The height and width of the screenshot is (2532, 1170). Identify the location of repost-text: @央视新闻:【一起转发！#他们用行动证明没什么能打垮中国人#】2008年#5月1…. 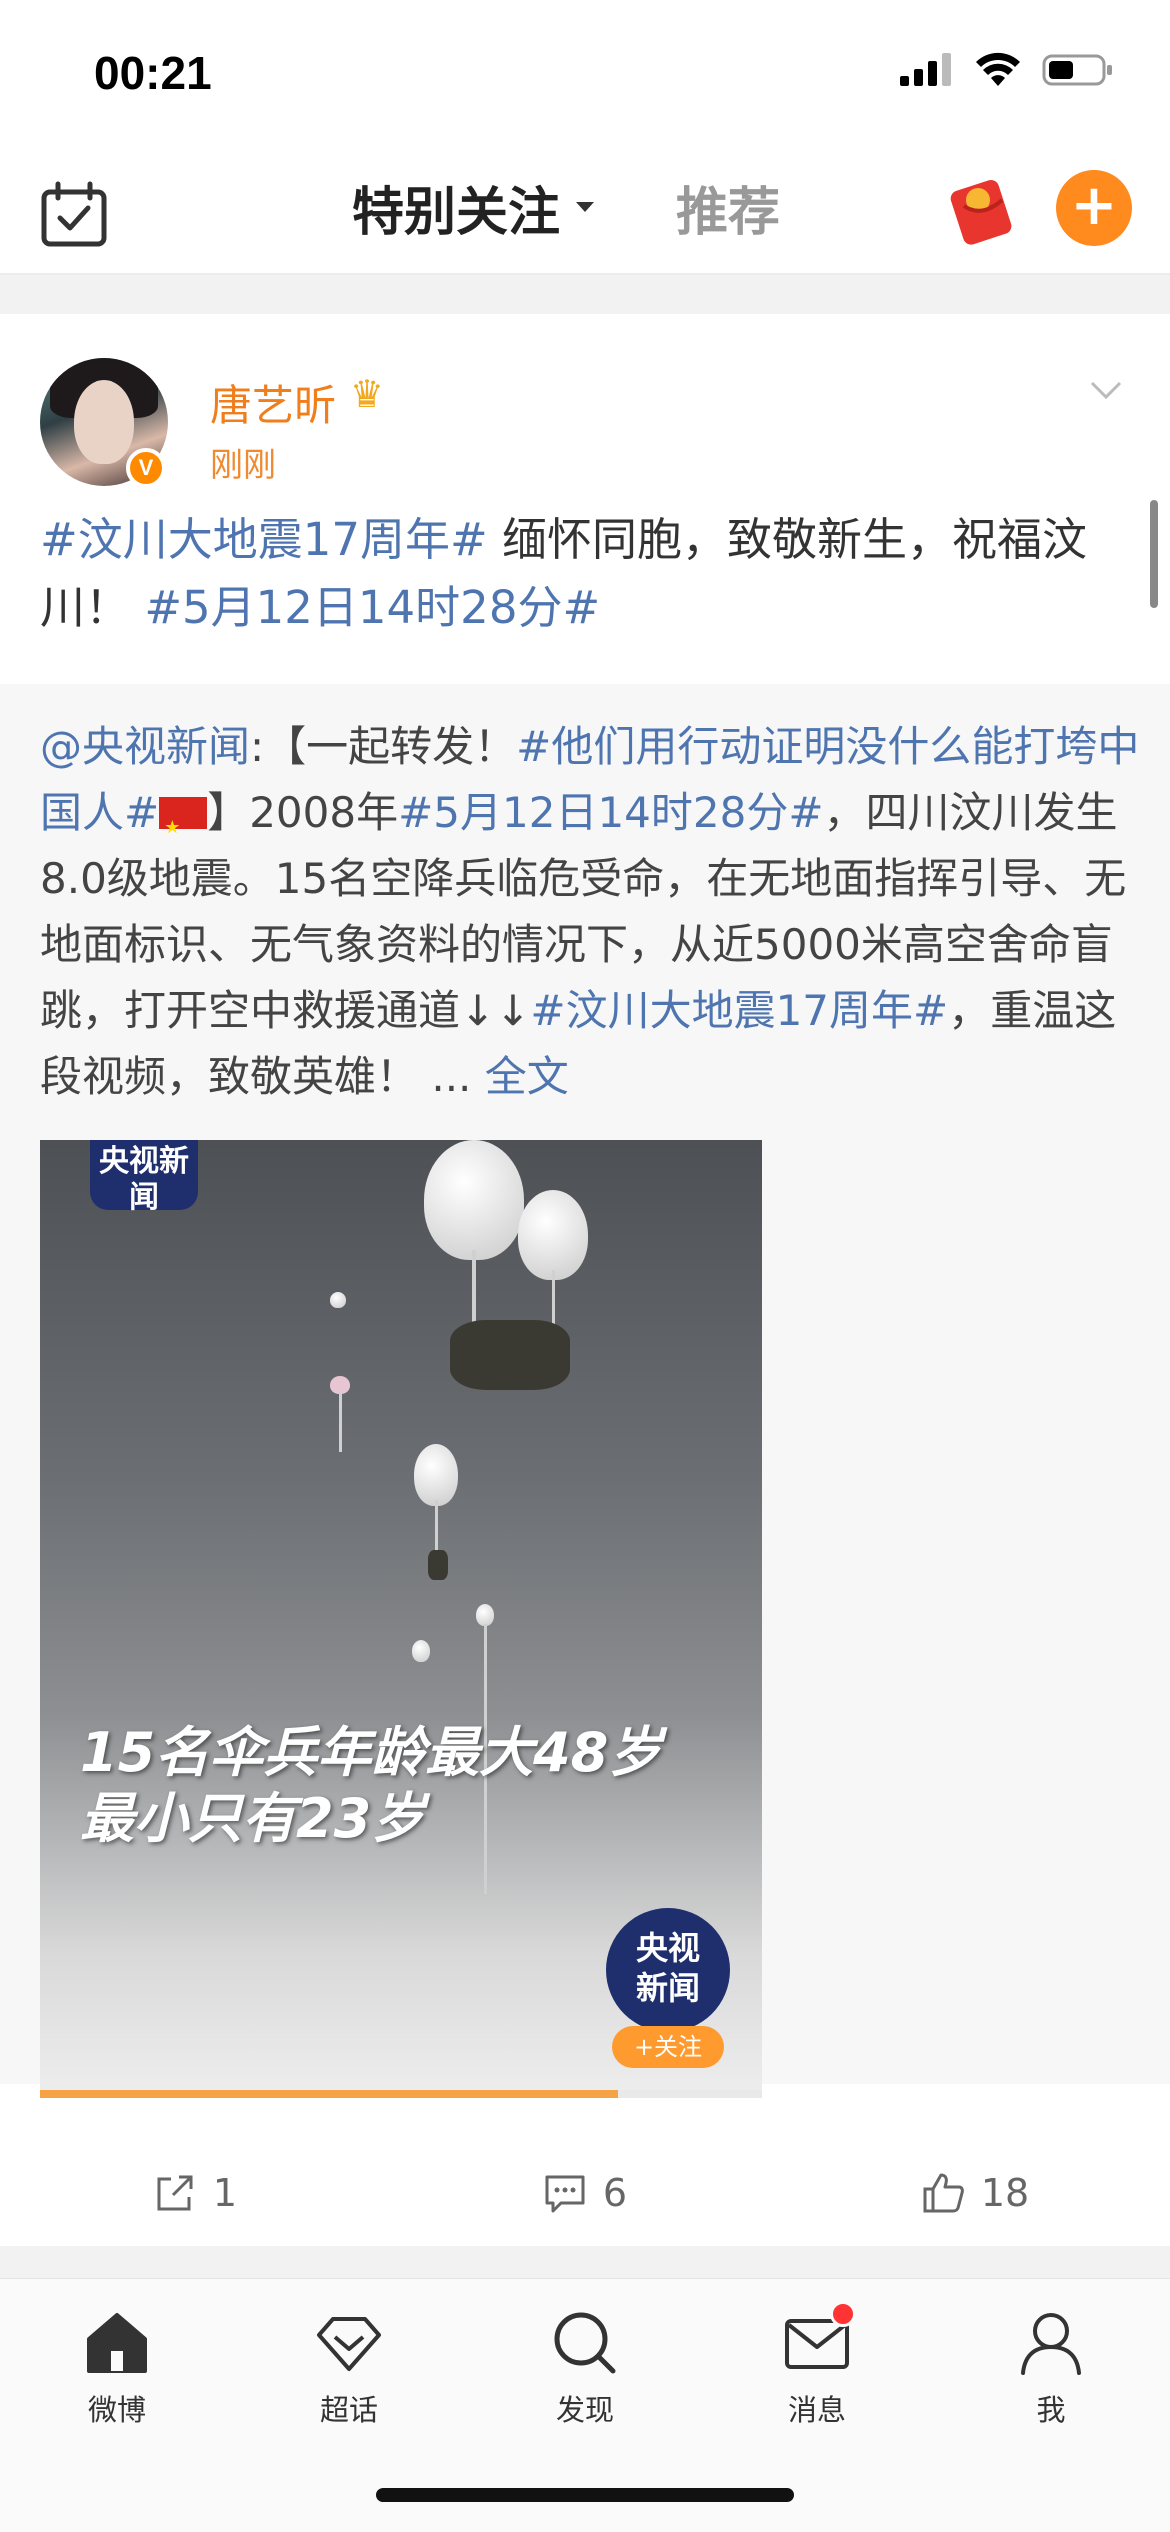
(590, 912).